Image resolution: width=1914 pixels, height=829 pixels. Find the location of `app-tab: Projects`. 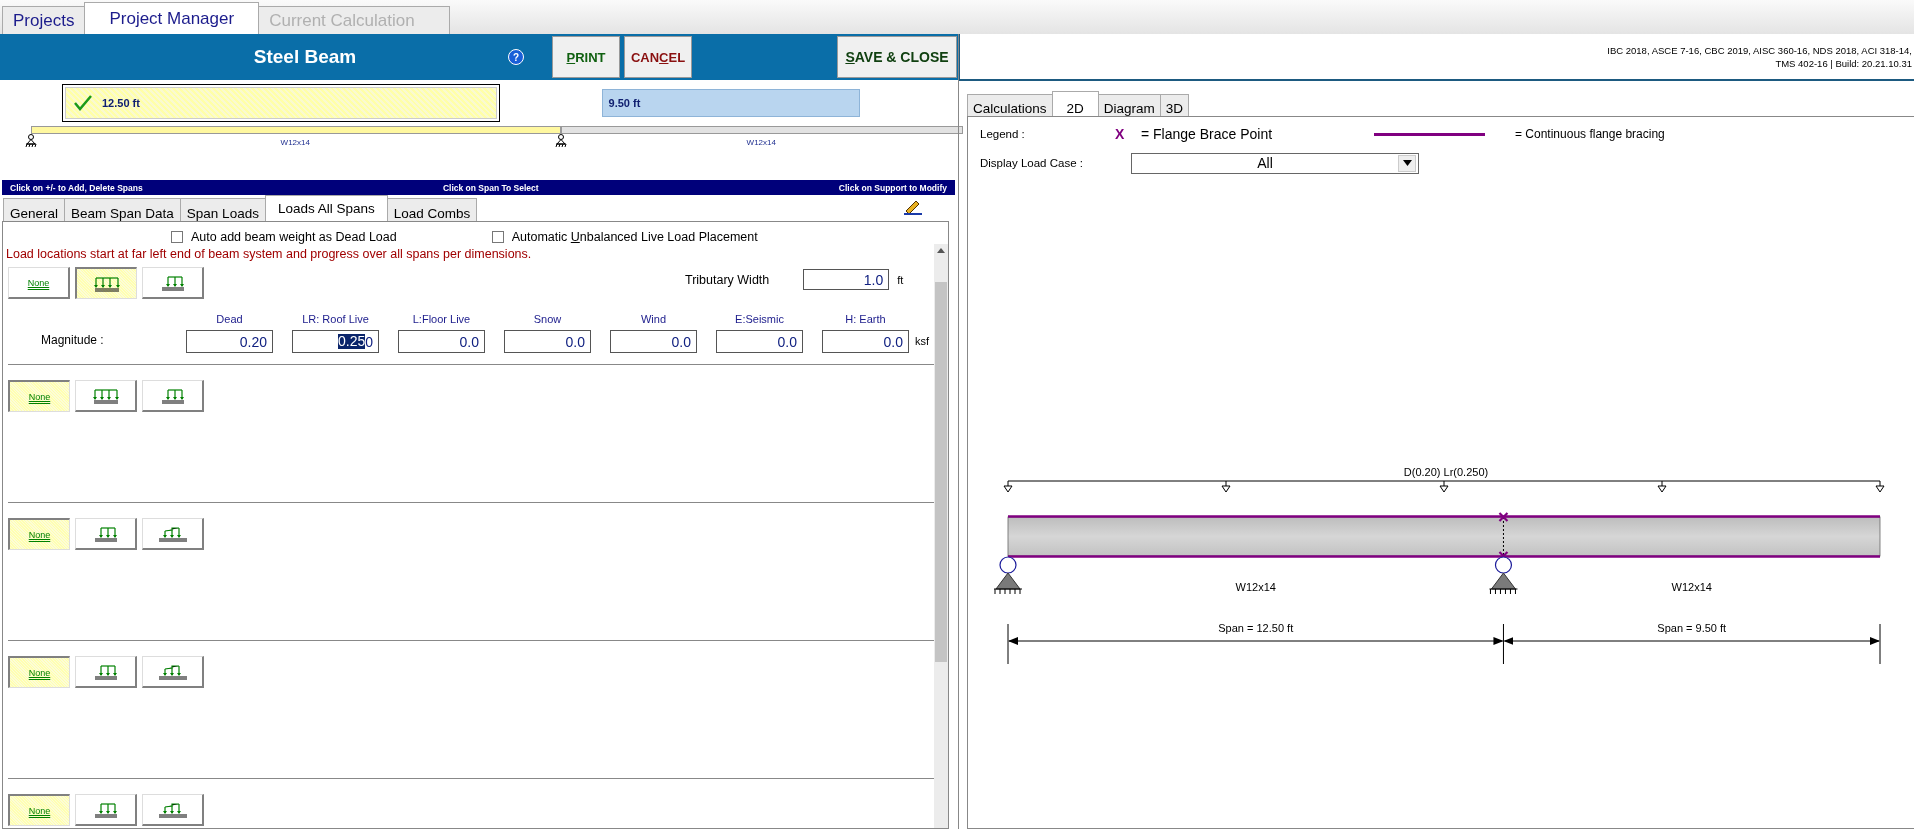

app-tab: Projects is located at coordinates (44, 20).